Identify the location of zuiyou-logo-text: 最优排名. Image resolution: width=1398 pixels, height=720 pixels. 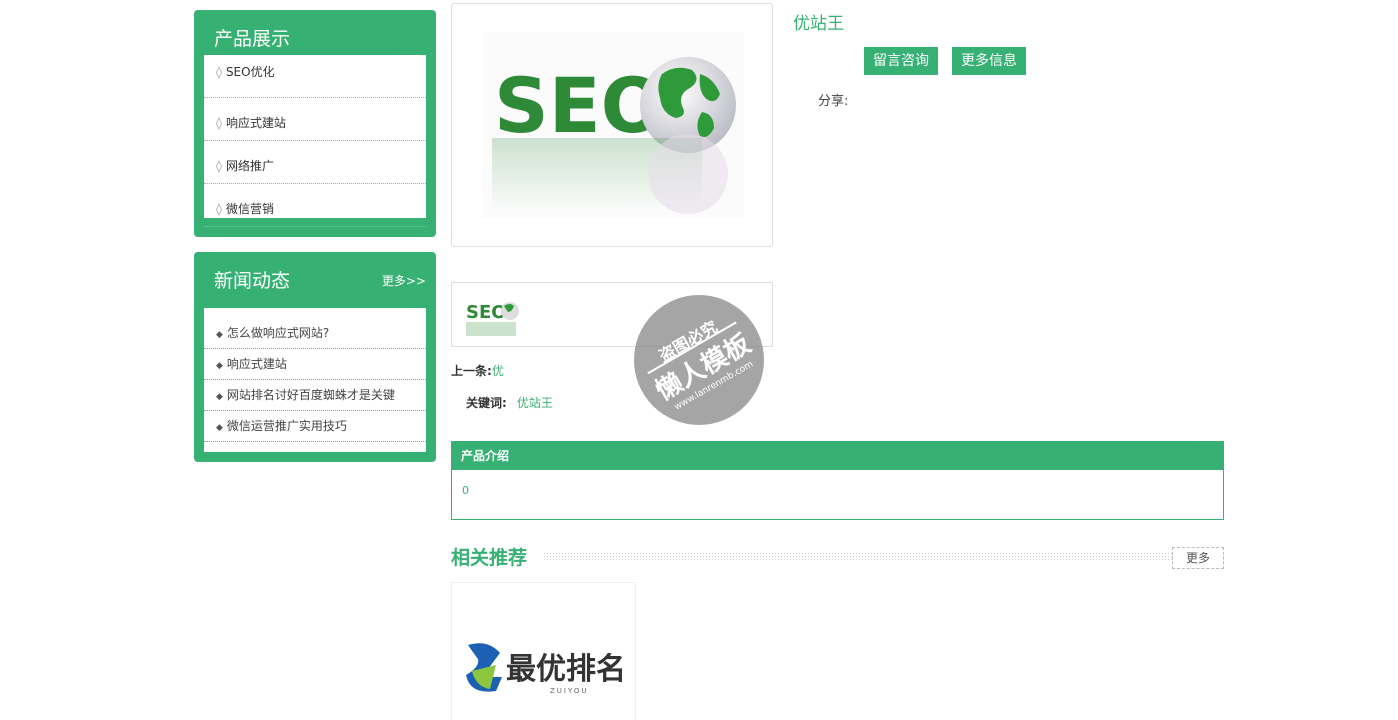
(566, 669).